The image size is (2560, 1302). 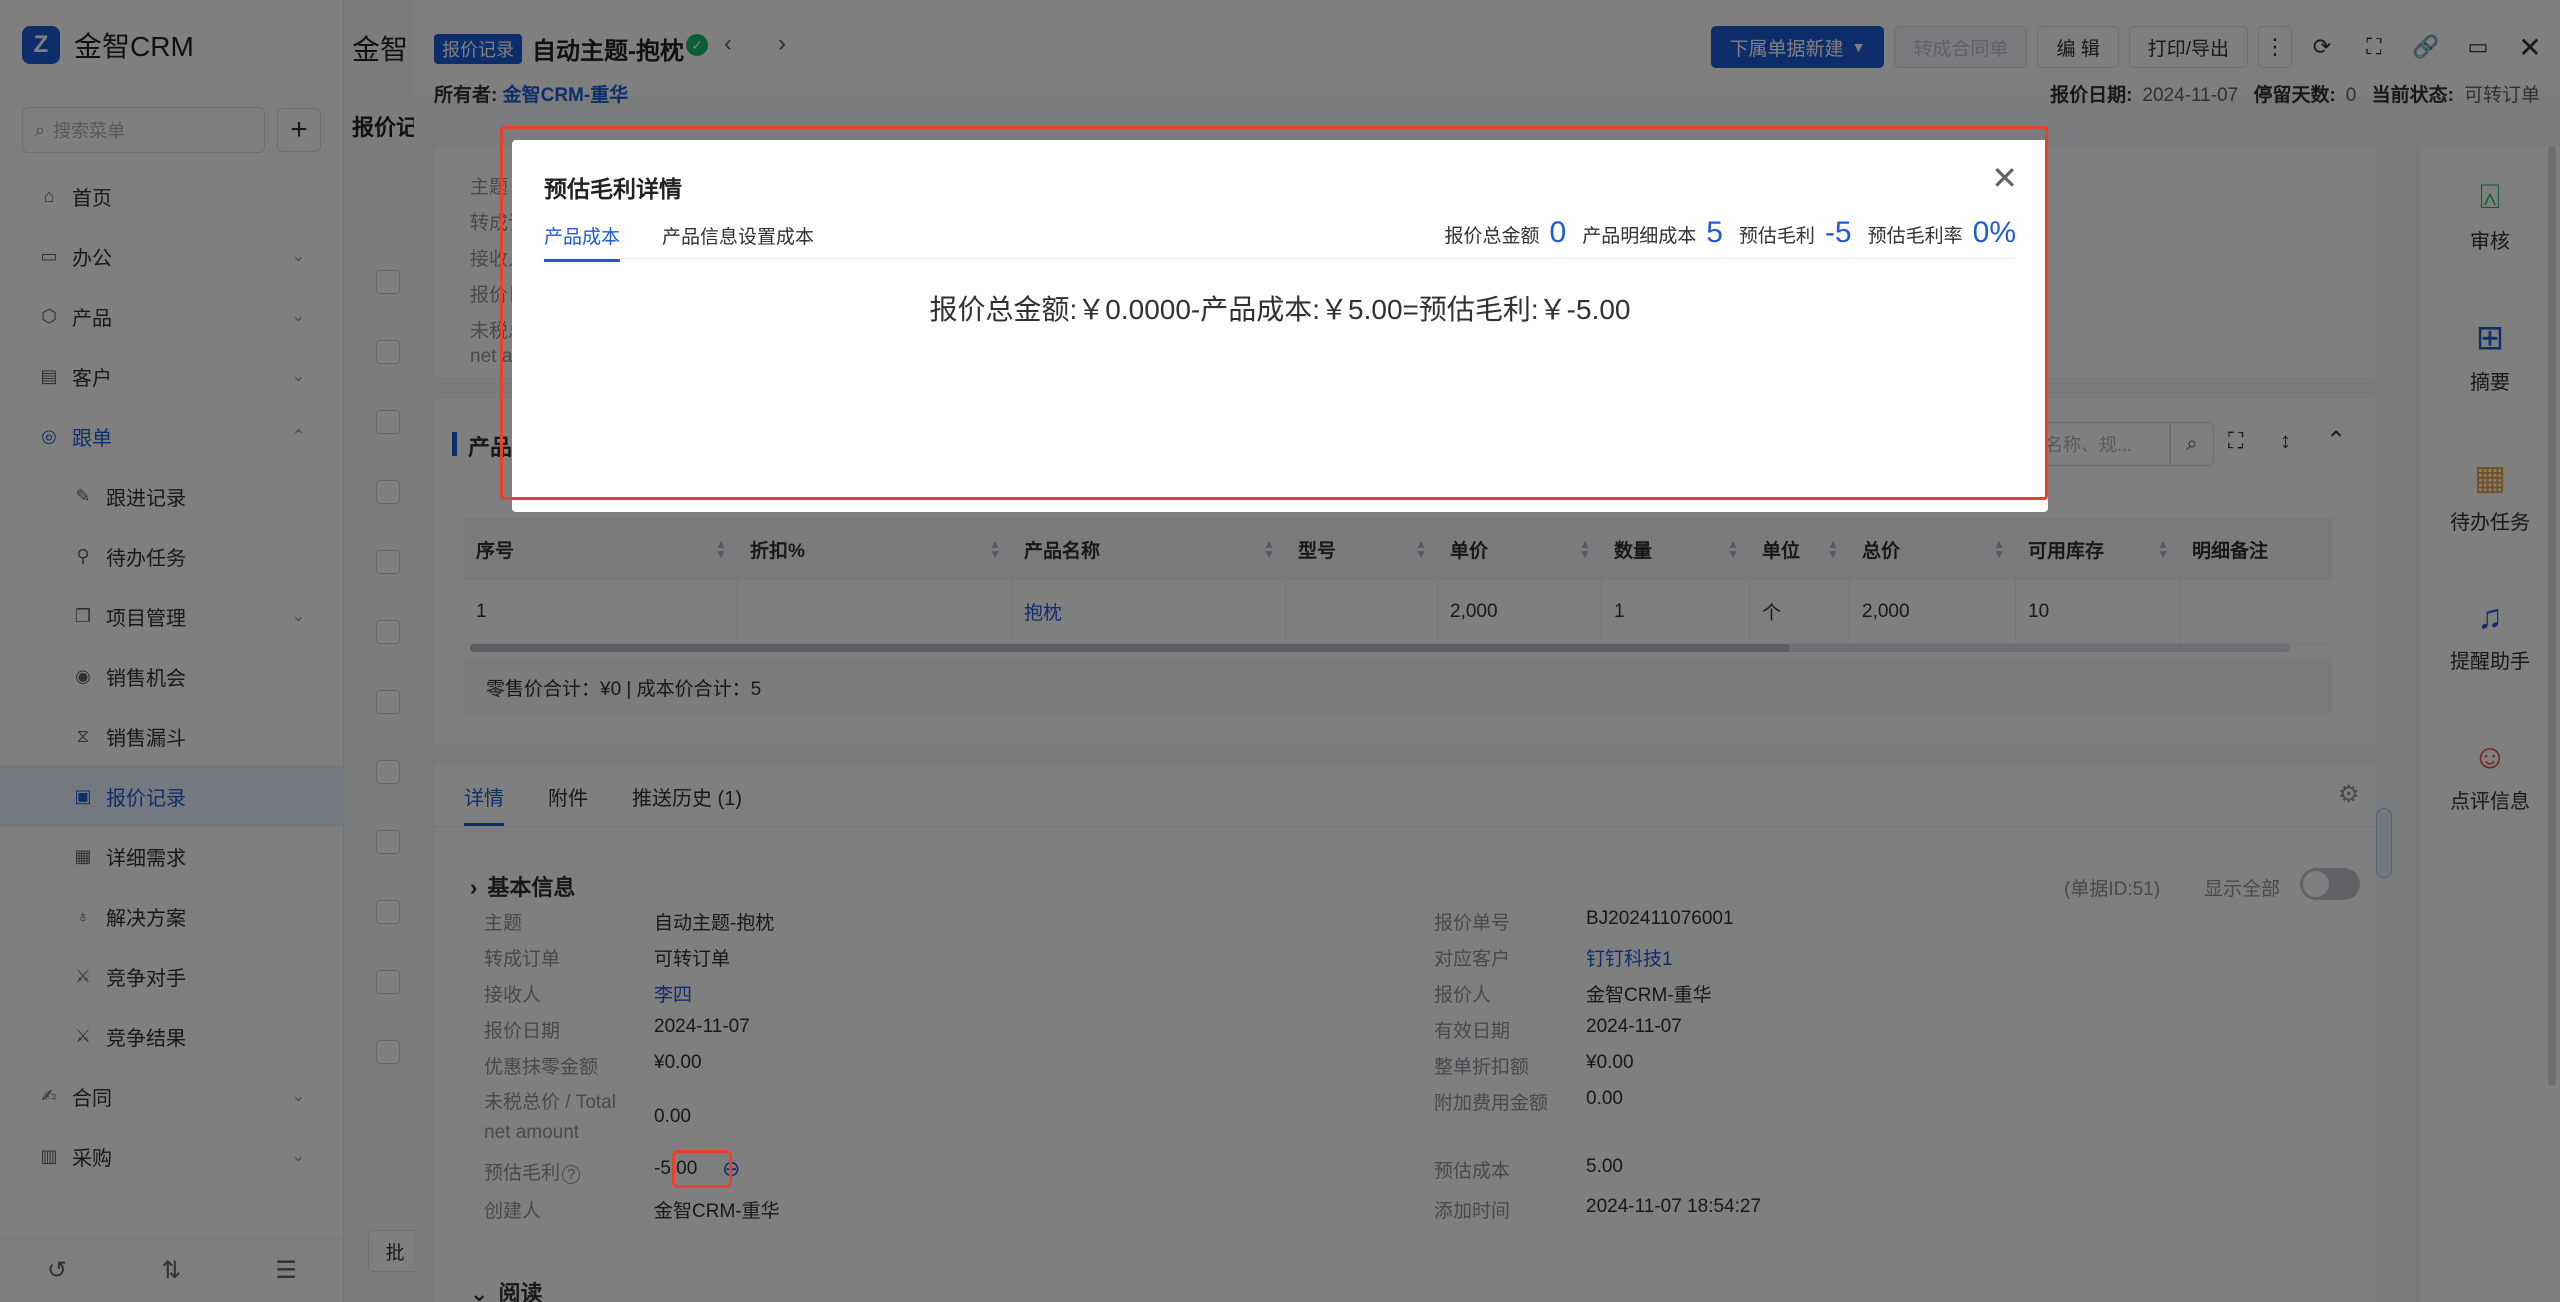 I want to click on sum-cost-value: 5, so click(x=1714, y=232).